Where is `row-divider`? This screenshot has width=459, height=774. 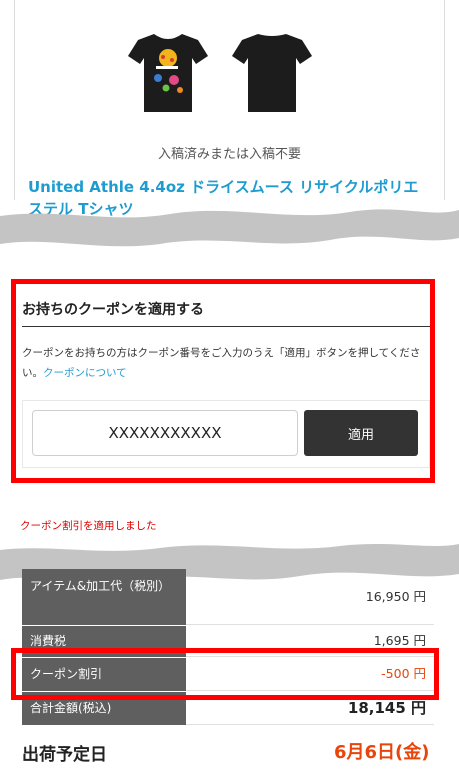 row-divider is located at coordinates (104, 625).